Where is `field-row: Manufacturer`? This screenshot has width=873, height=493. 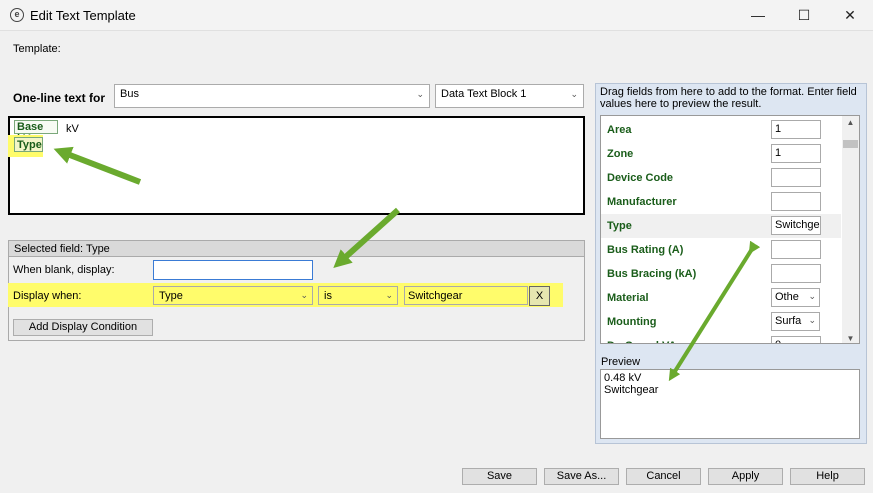
field-row: Manufacturer is located at coordinates (721, 202).